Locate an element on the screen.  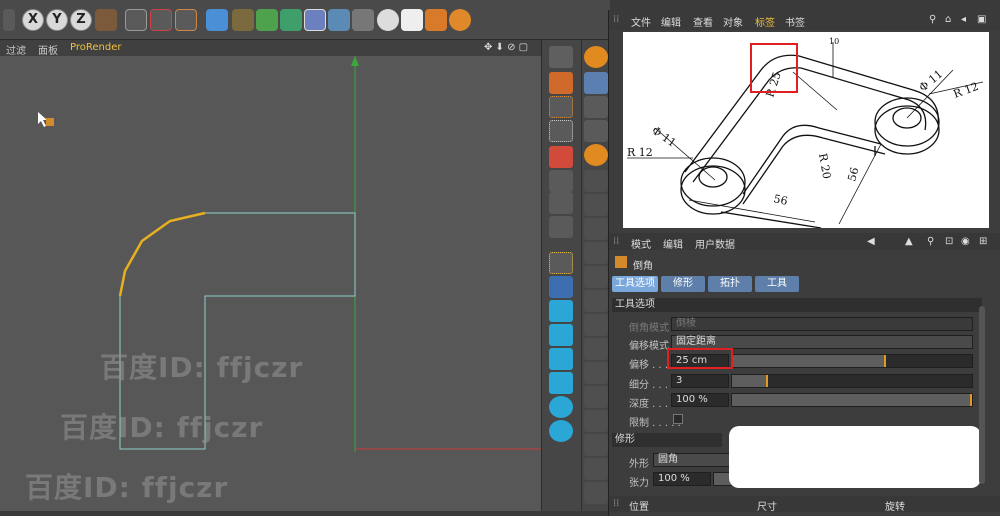
section-tool-options: 工具选项 is located at coordinates (797, 305).